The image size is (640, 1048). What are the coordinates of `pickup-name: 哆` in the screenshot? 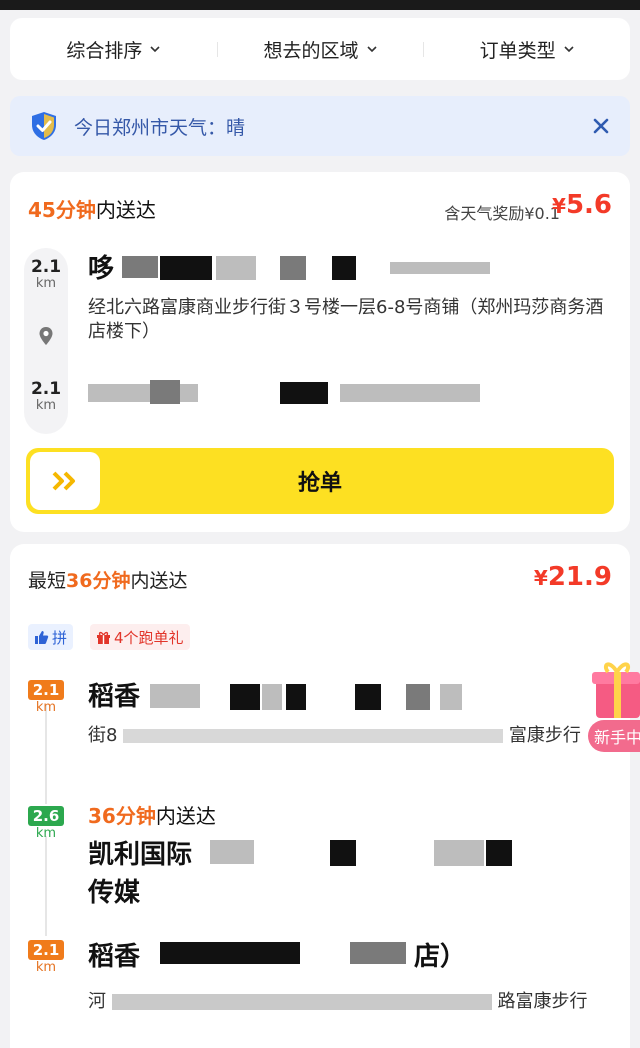 It's located at (101, 269).